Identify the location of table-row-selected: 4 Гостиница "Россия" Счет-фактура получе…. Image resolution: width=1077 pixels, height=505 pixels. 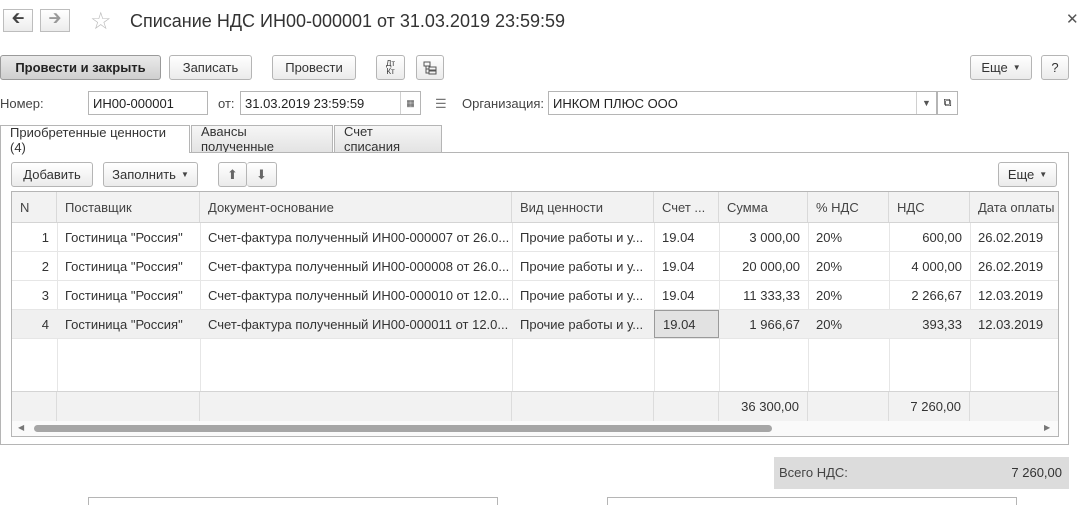
(535, 324).